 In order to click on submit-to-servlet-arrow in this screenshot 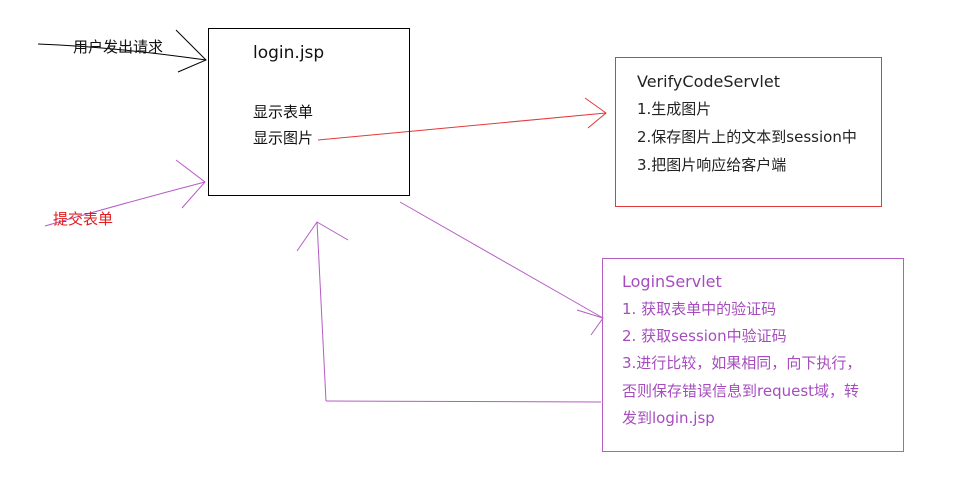, I will do `click(501, 268)`.